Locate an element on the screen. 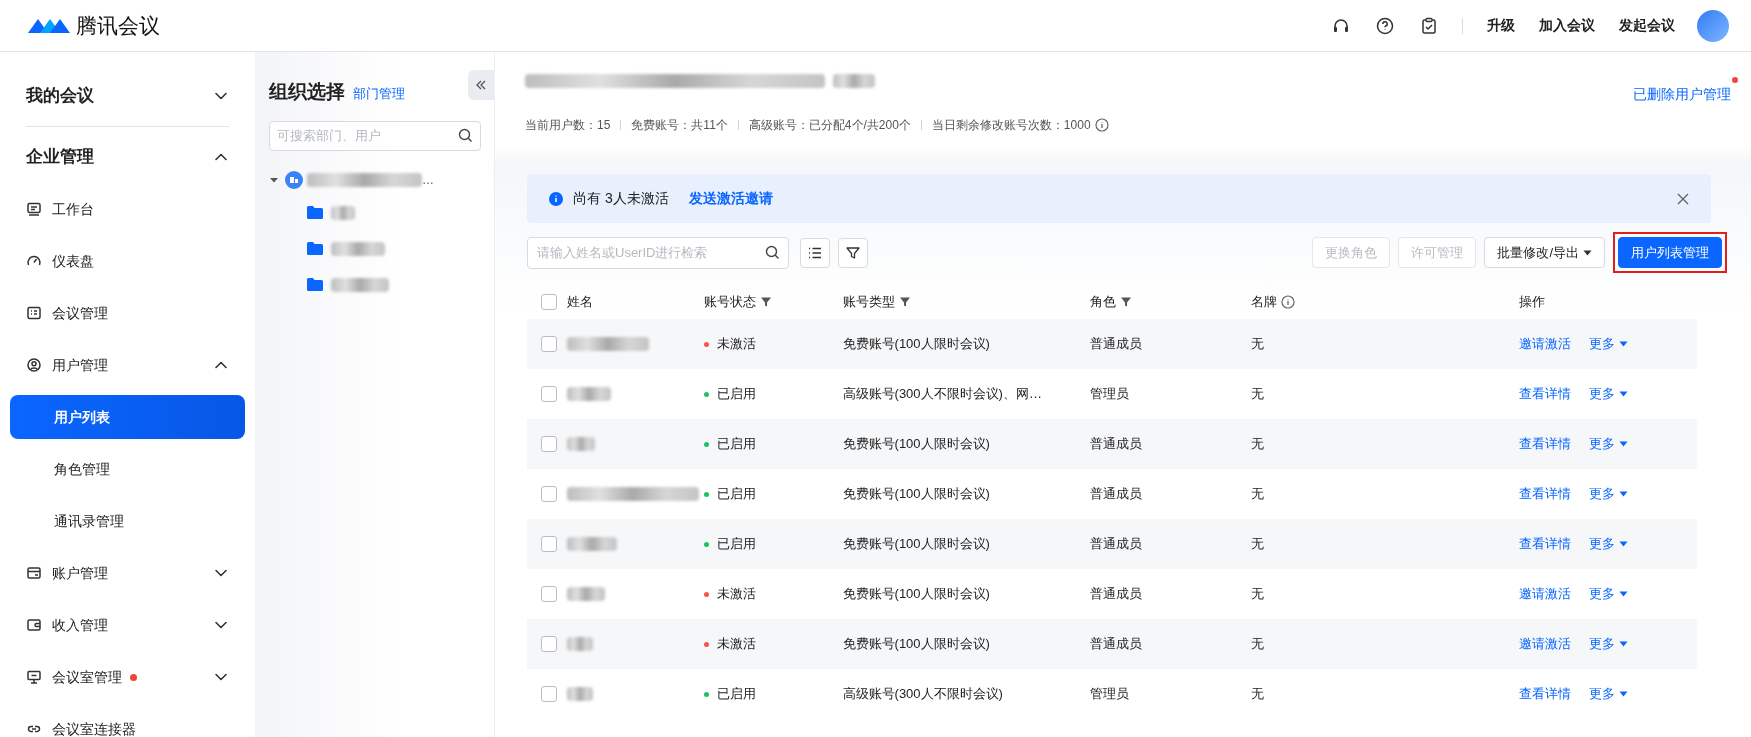 The image size is (1751, 737). banner-text: 尚有 3人未激活 is located at coordinates (621, 198).